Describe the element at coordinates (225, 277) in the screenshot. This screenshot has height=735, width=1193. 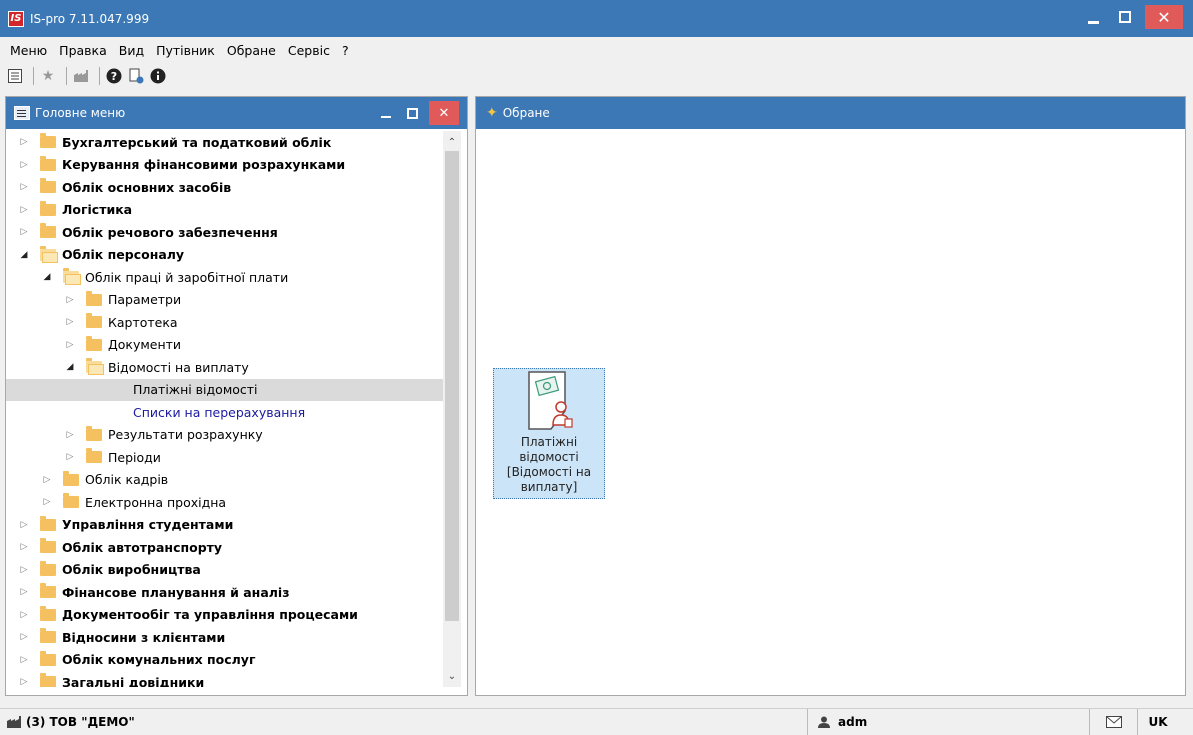
I see `tree-item: ◢ Облік праці й заробітної плати` at that location.